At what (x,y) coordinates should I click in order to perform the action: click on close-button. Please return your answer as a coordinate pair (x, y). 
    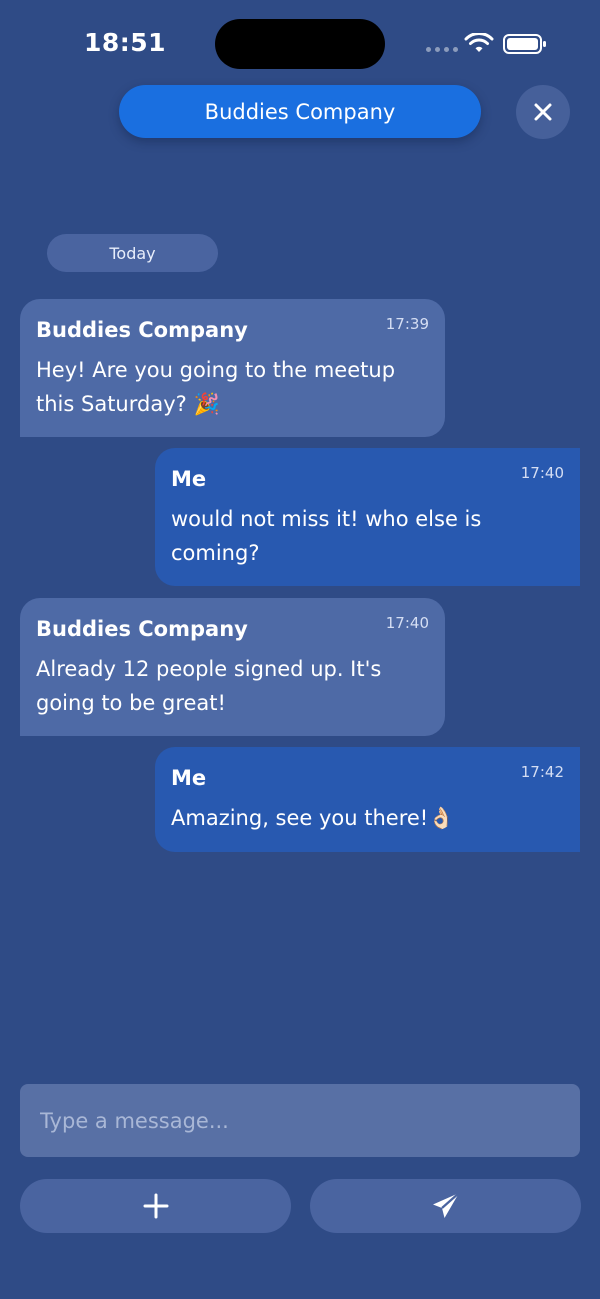
    Looking at the image, I should click on (543, 112).